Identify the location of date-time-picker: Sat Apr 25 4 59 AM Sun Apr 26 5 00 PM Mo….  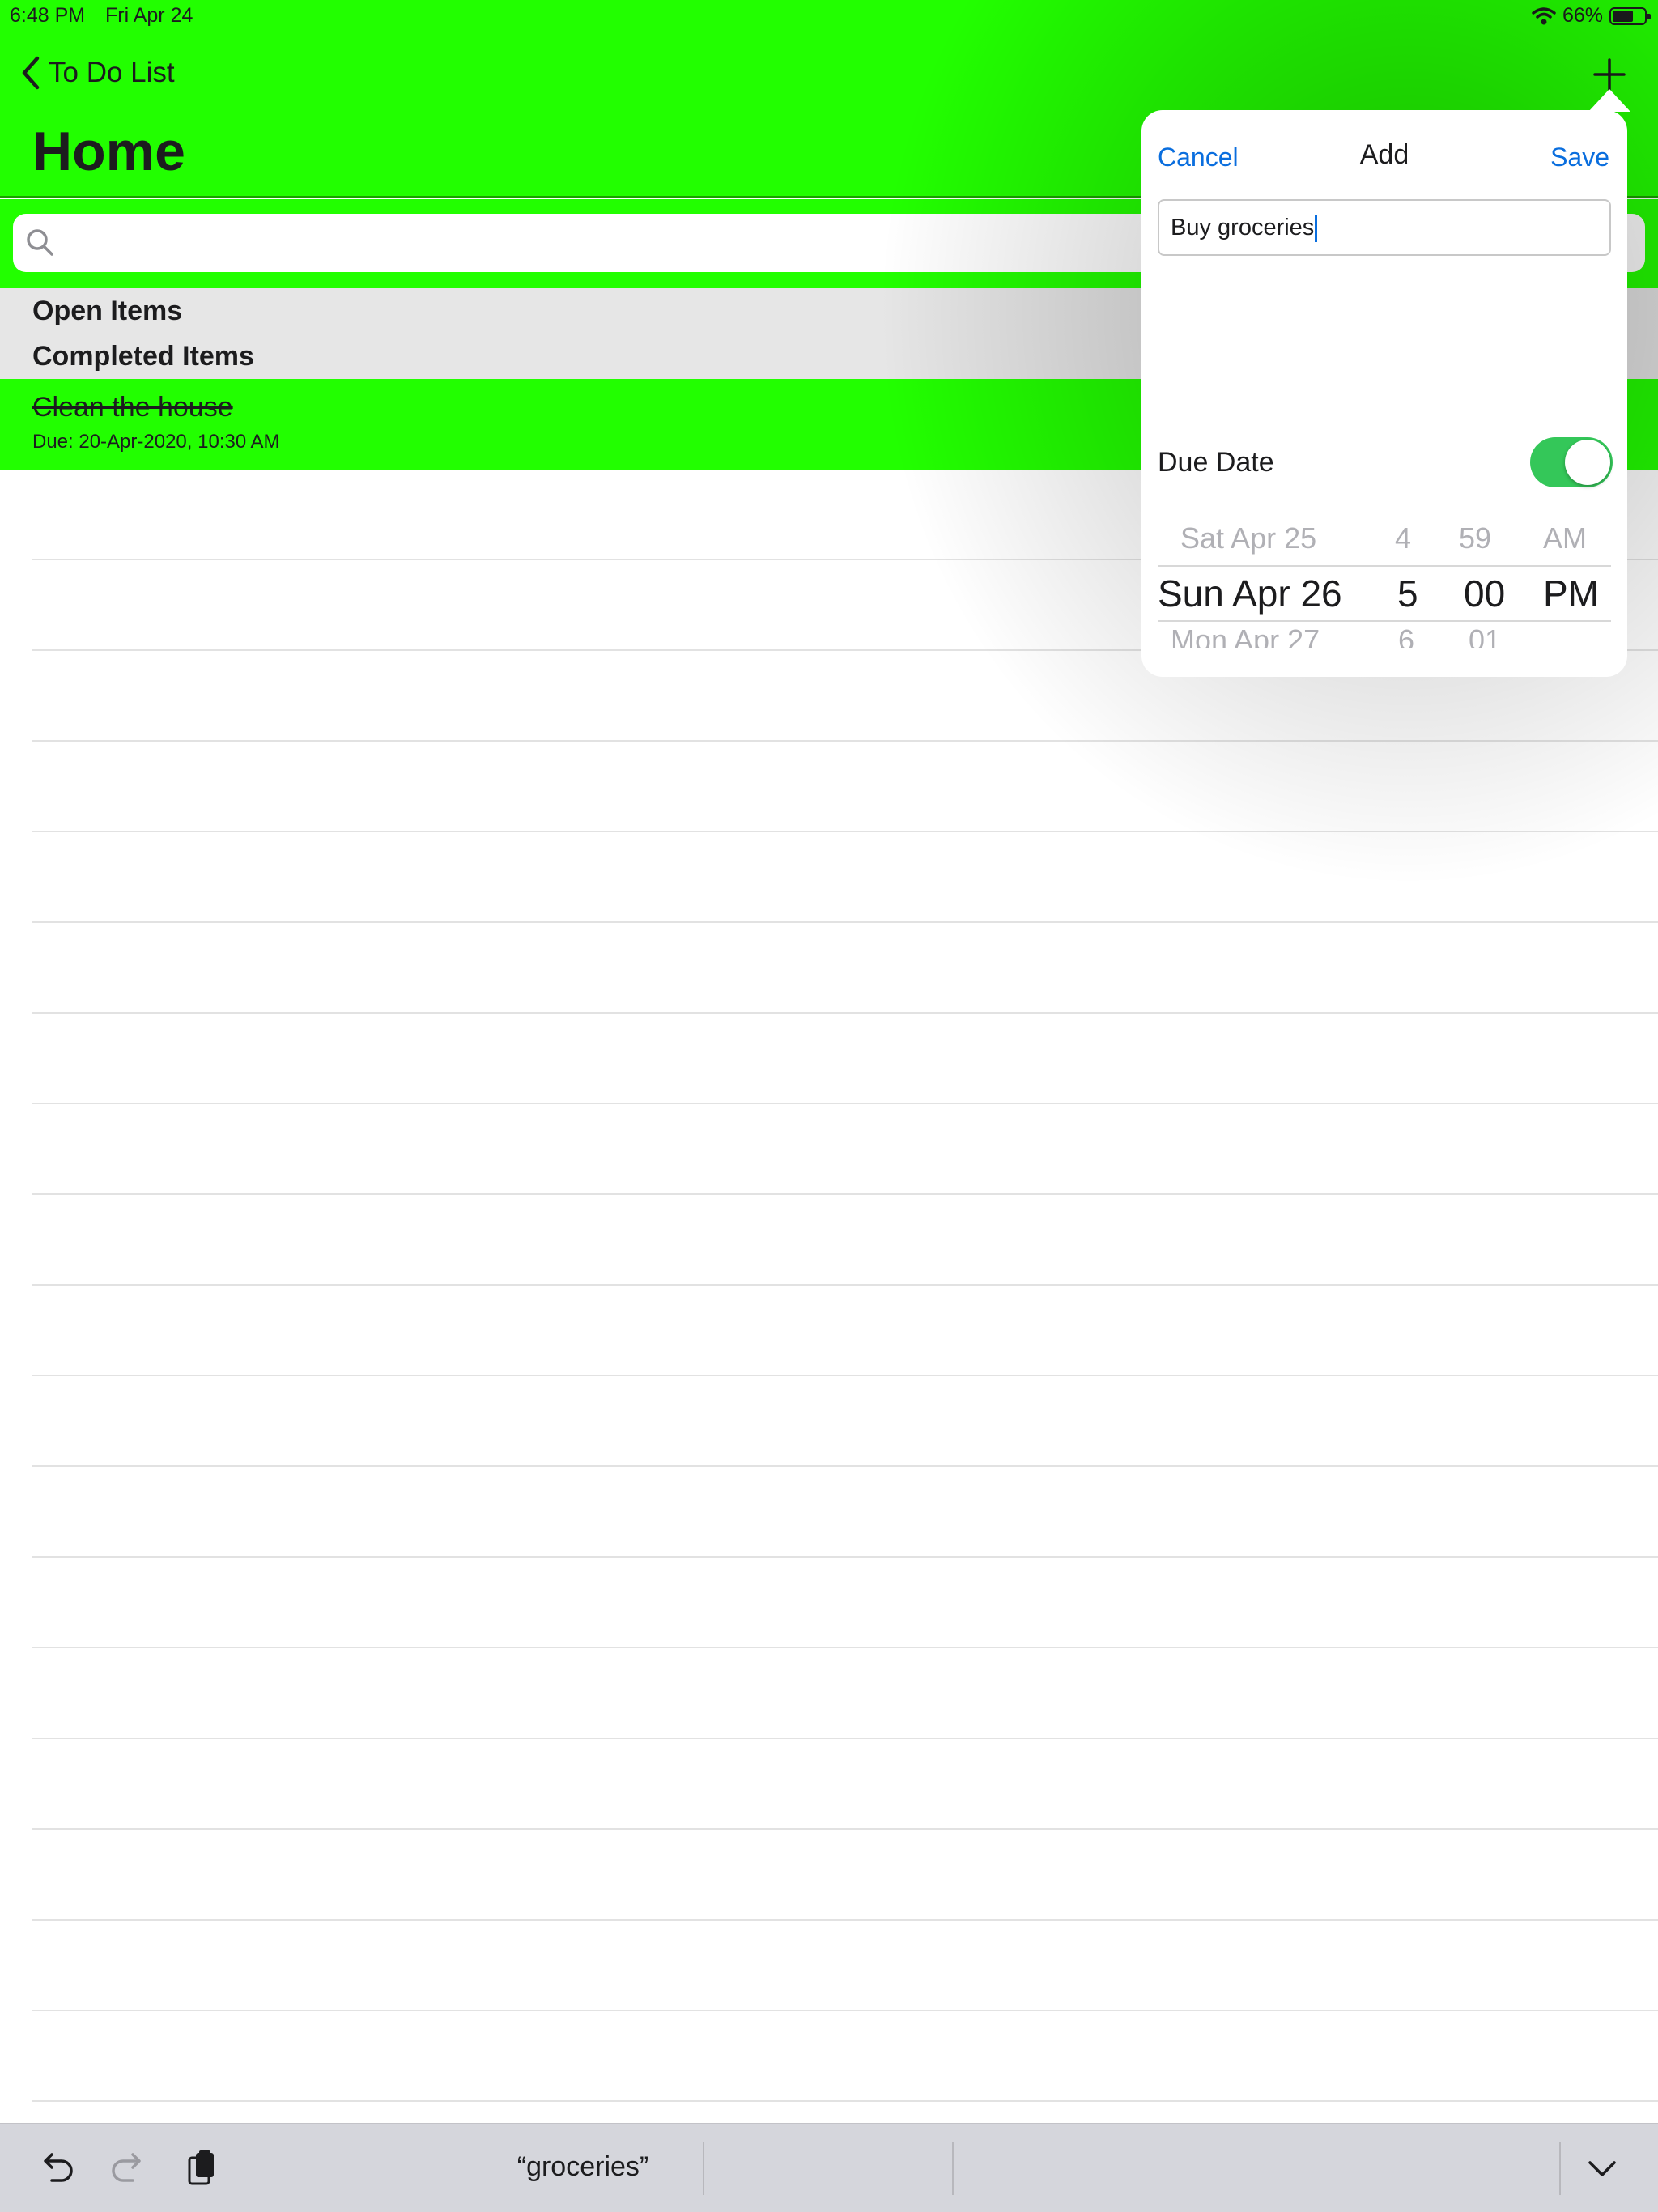
(1384, 580).